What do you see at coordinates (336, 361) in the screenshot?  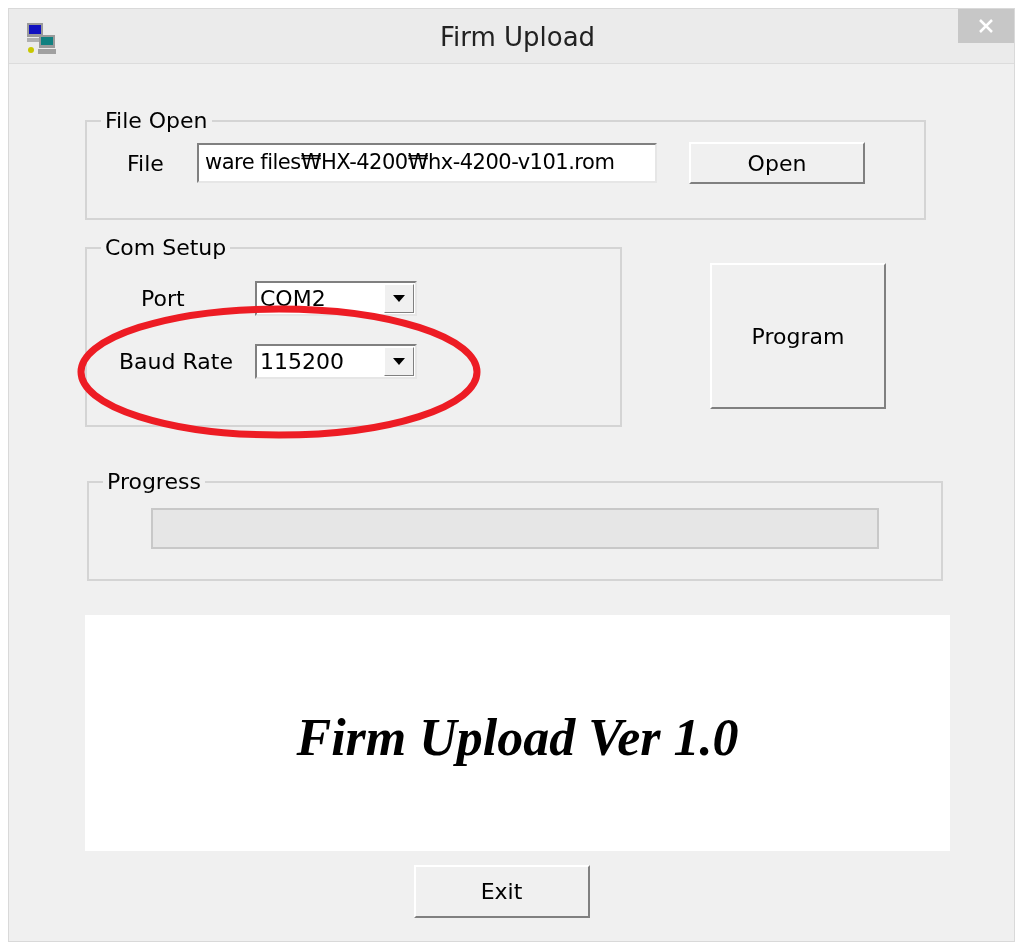 I see `baud-rate-dropdown: 115200` at bounding box center [336, 361].